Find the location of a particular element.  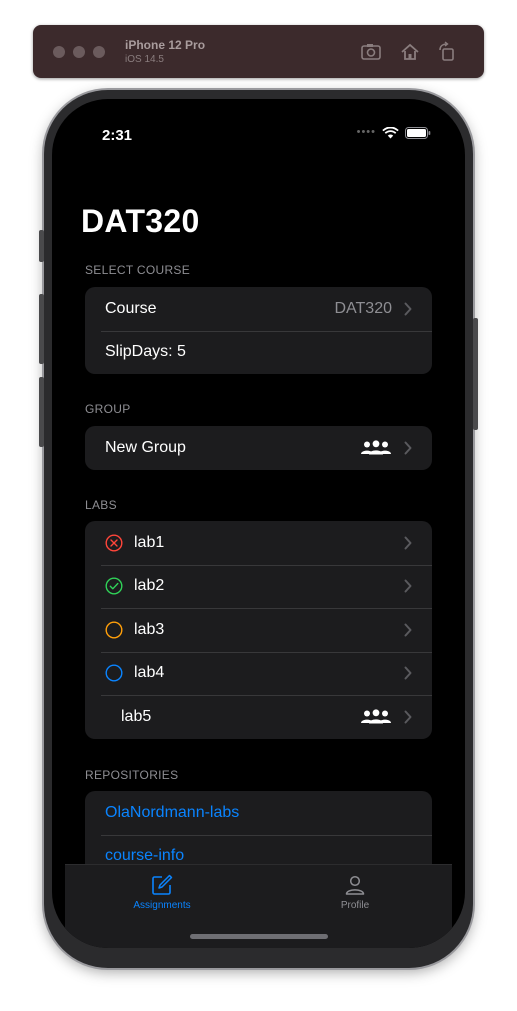

silent-switch is located at coordinates (41, 246).